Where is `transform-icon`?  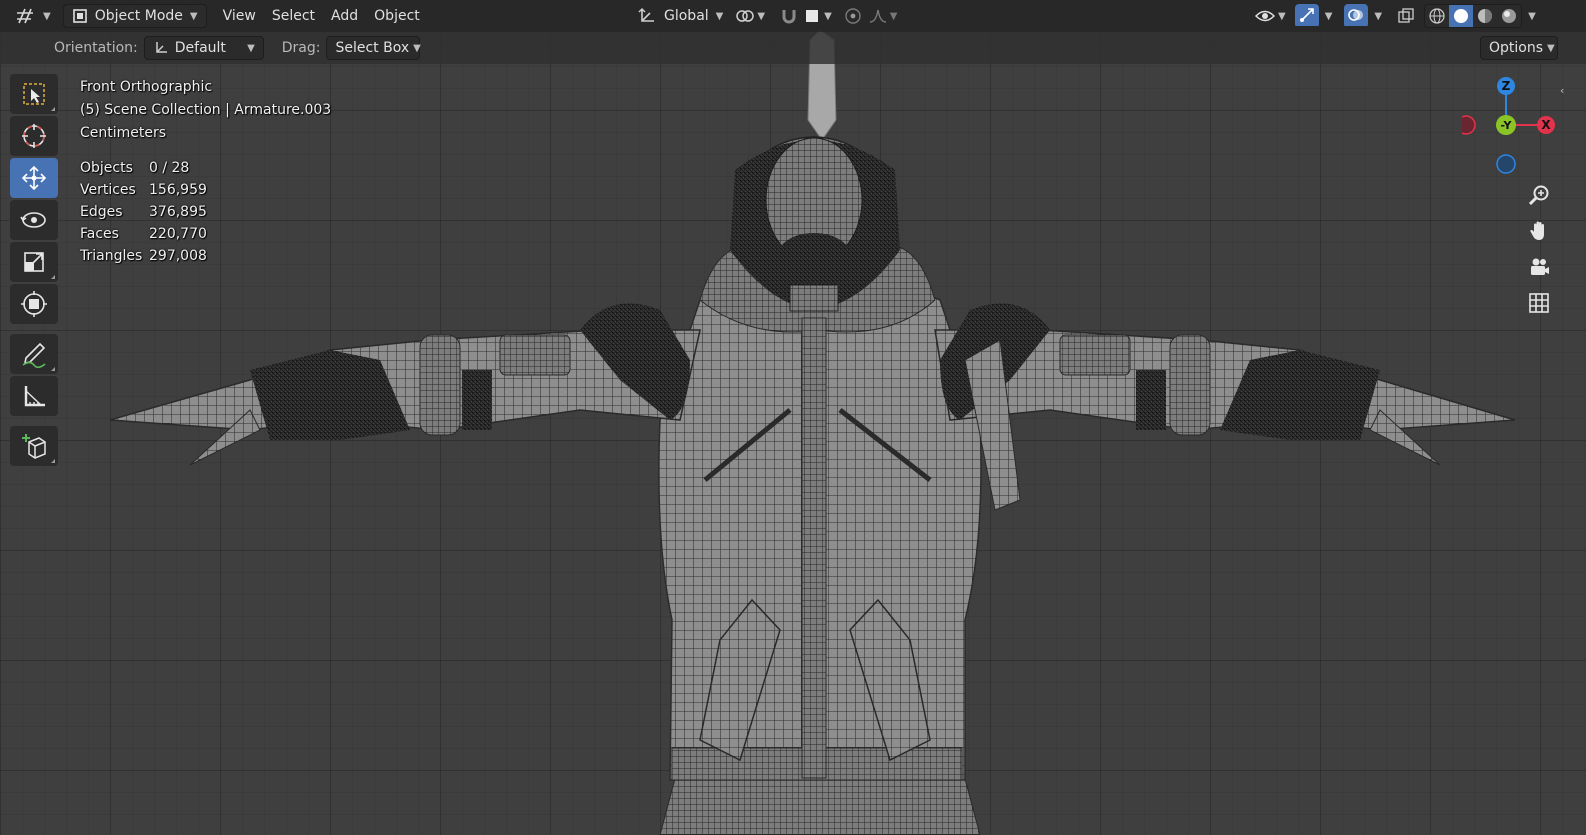 transform-icon is located at coordinates (34, 304).